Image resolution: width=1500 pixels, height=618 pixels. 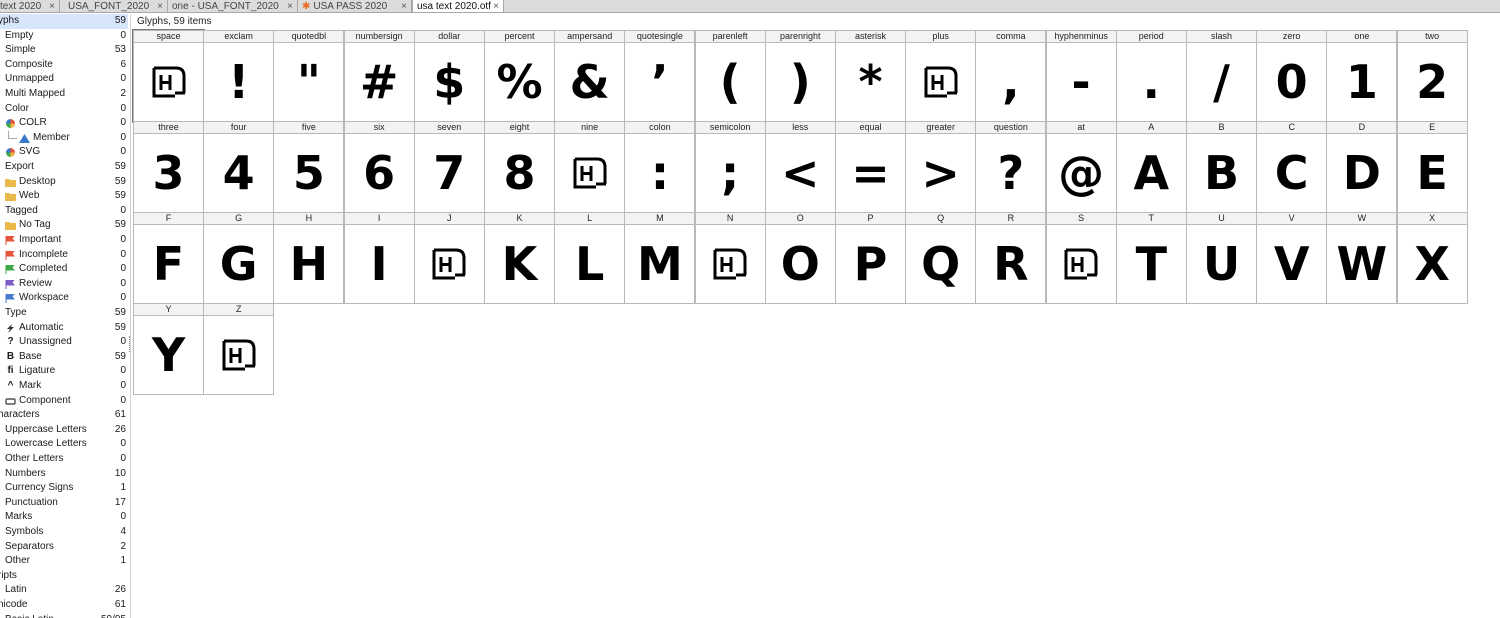 I want to click on glyph-cell: J, so click(x=449, y=258).